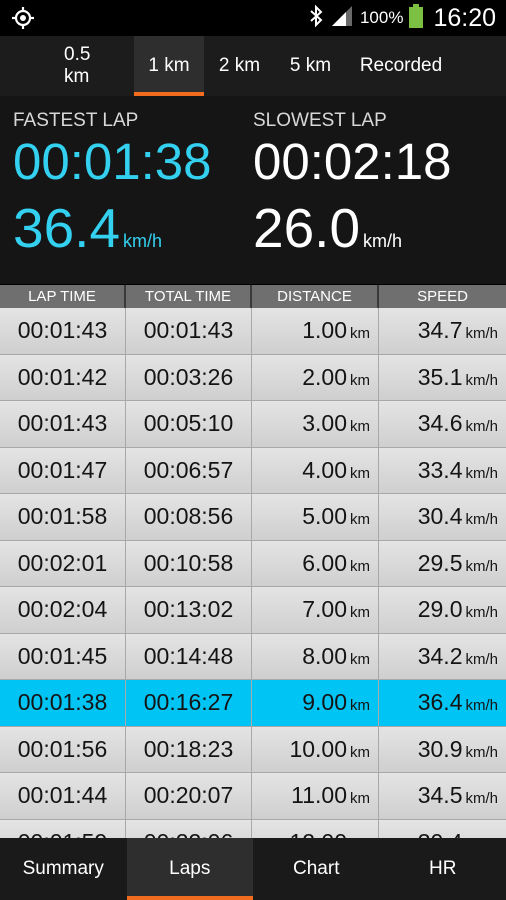 This screenshot has width=506, height=900. I want to click on table-row: 00:01:56 00:18:23 10.00 km 30.9 km/h, so click(253, 749).